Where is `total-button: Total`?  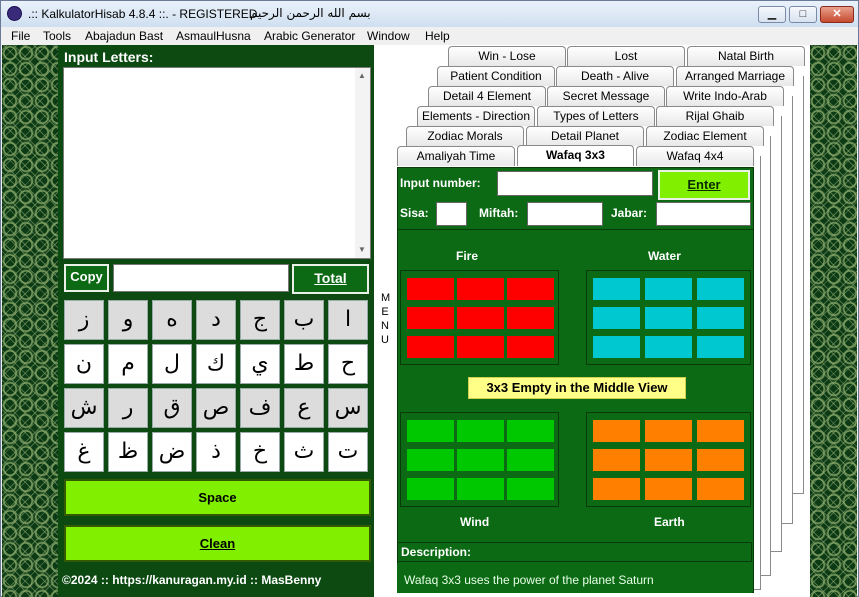 total-button: Total is located at coordinates (330, 279).